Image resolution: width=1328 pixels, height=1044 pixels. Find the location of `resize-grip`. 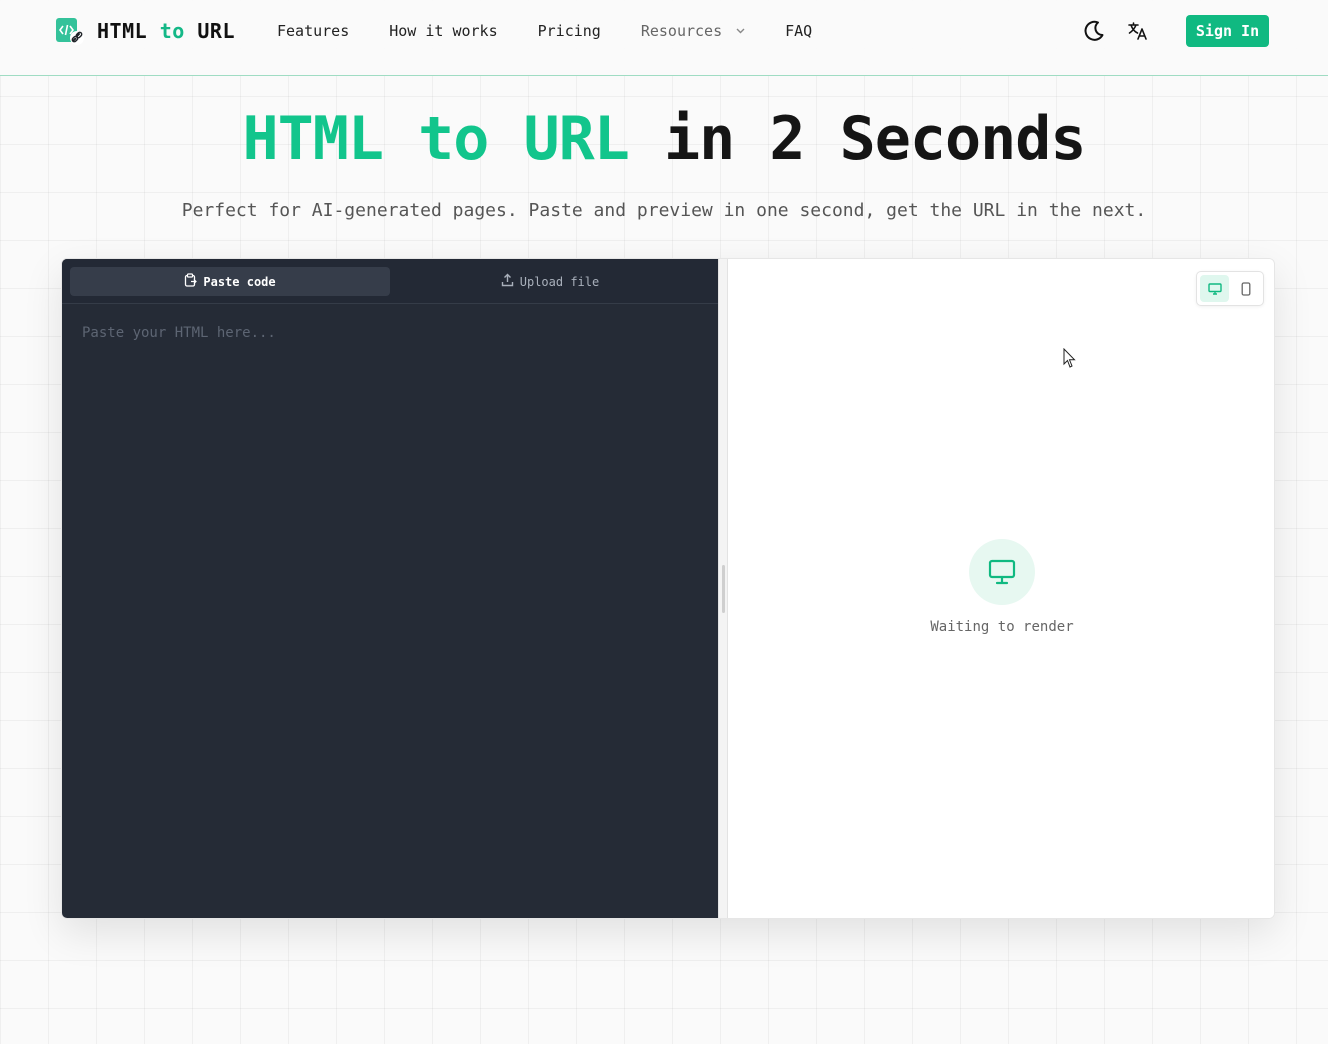

resize-grip is located at coordinates (723, 589).